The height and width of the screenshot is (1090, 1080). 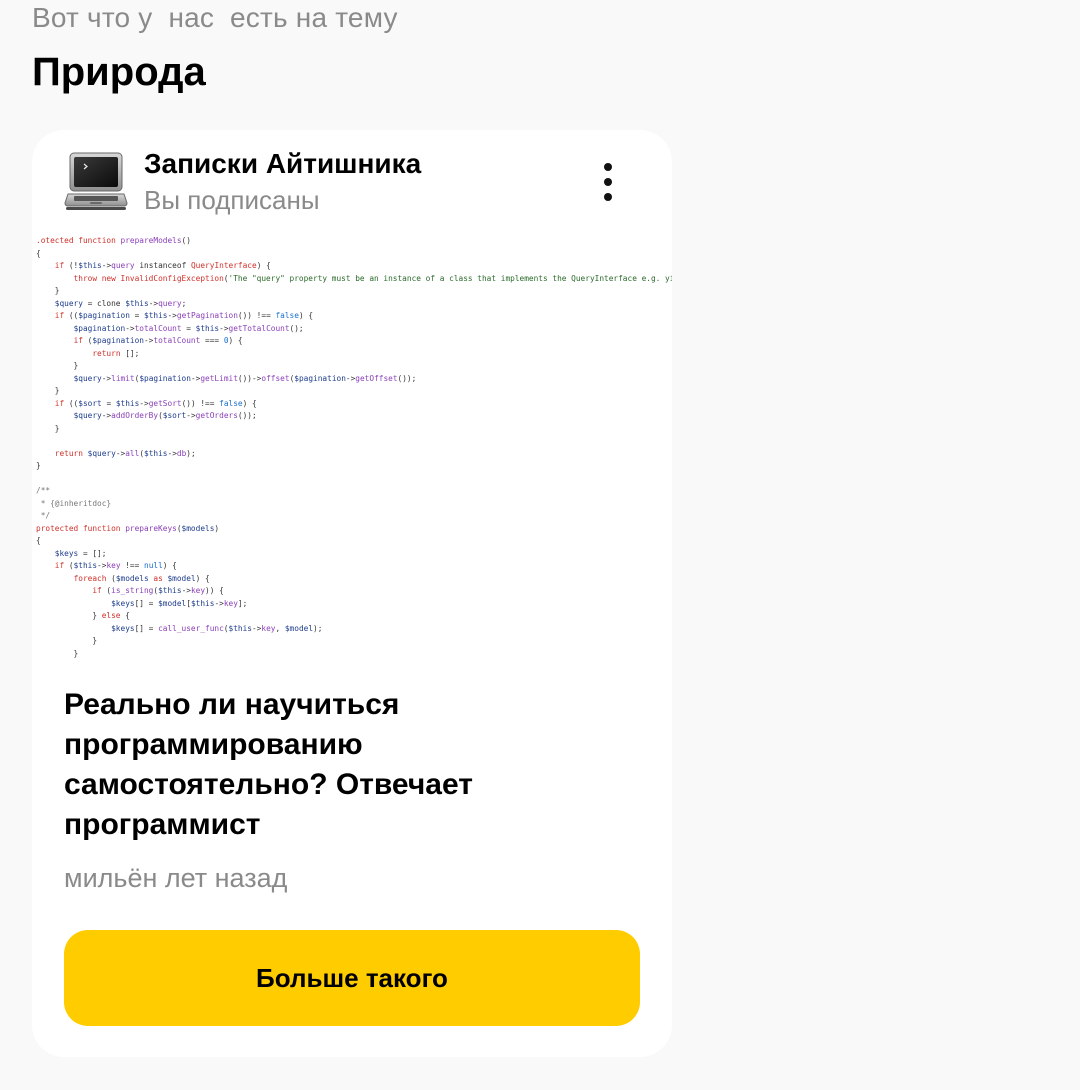 What do you see at coordinates (96, 182) in the screenshot?
I see `laptop-icon` at bounding box center [96, 182].